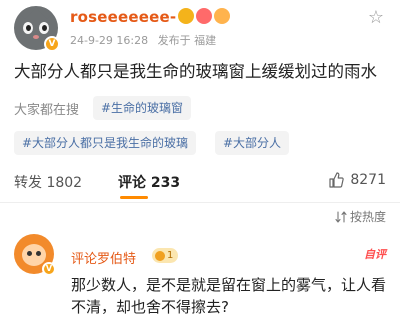 This screenshot has height=317, width=400. I want to click on post-content: 大部分人都只是我生命的玻璃窗上缓缓划过的雨水, so click(195, 71).